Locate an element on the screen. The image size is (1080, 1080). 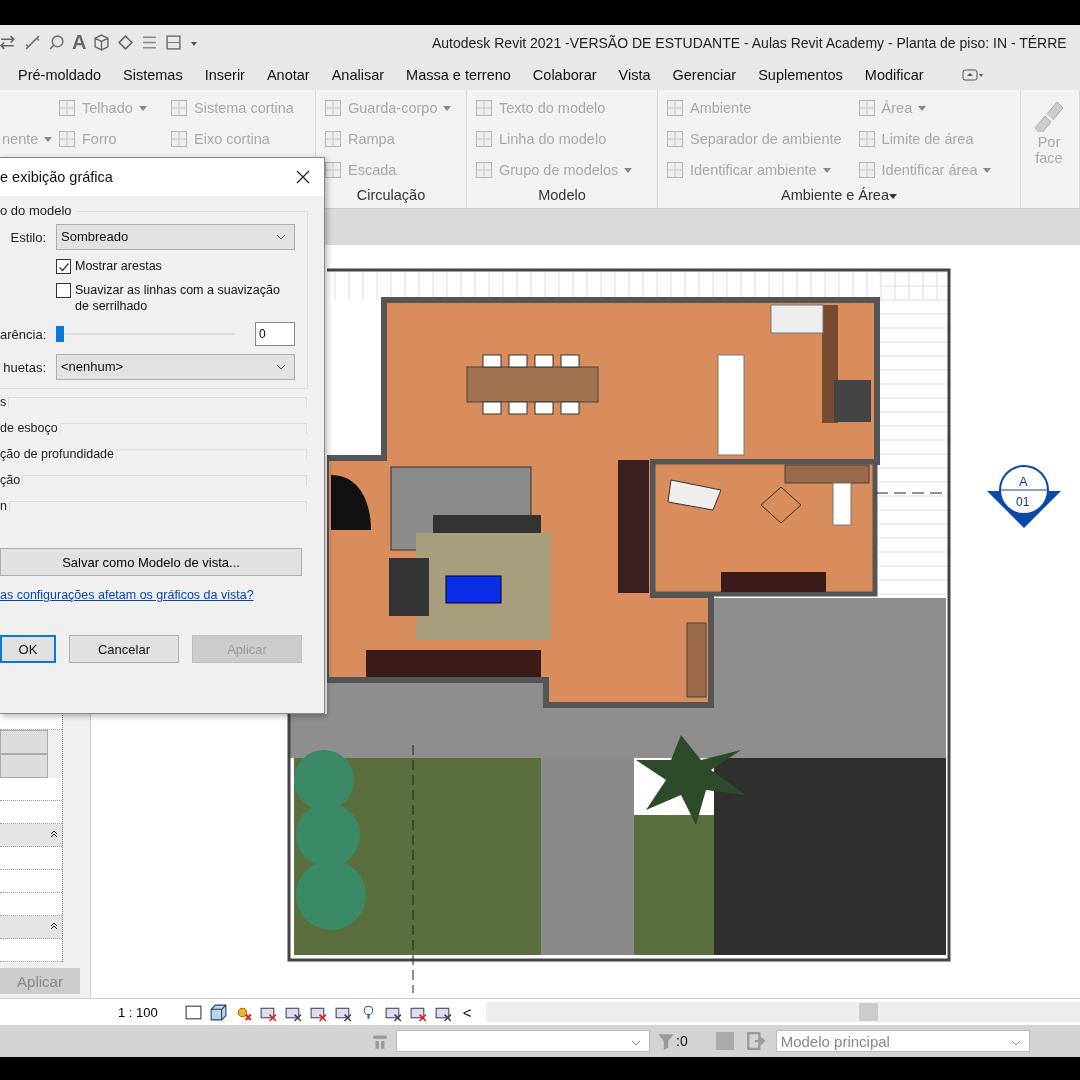
panel-caret-icon is located at coordinates (972, 75).